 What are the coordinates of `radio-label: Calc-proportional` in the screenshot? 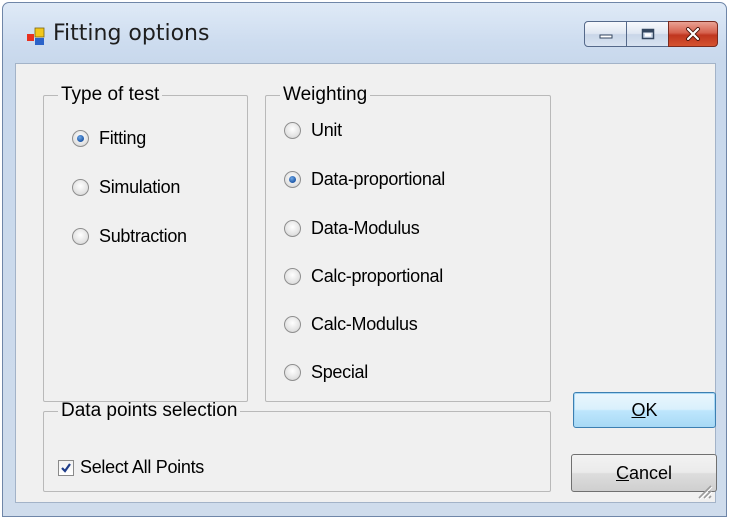 It's located at (377, 275).